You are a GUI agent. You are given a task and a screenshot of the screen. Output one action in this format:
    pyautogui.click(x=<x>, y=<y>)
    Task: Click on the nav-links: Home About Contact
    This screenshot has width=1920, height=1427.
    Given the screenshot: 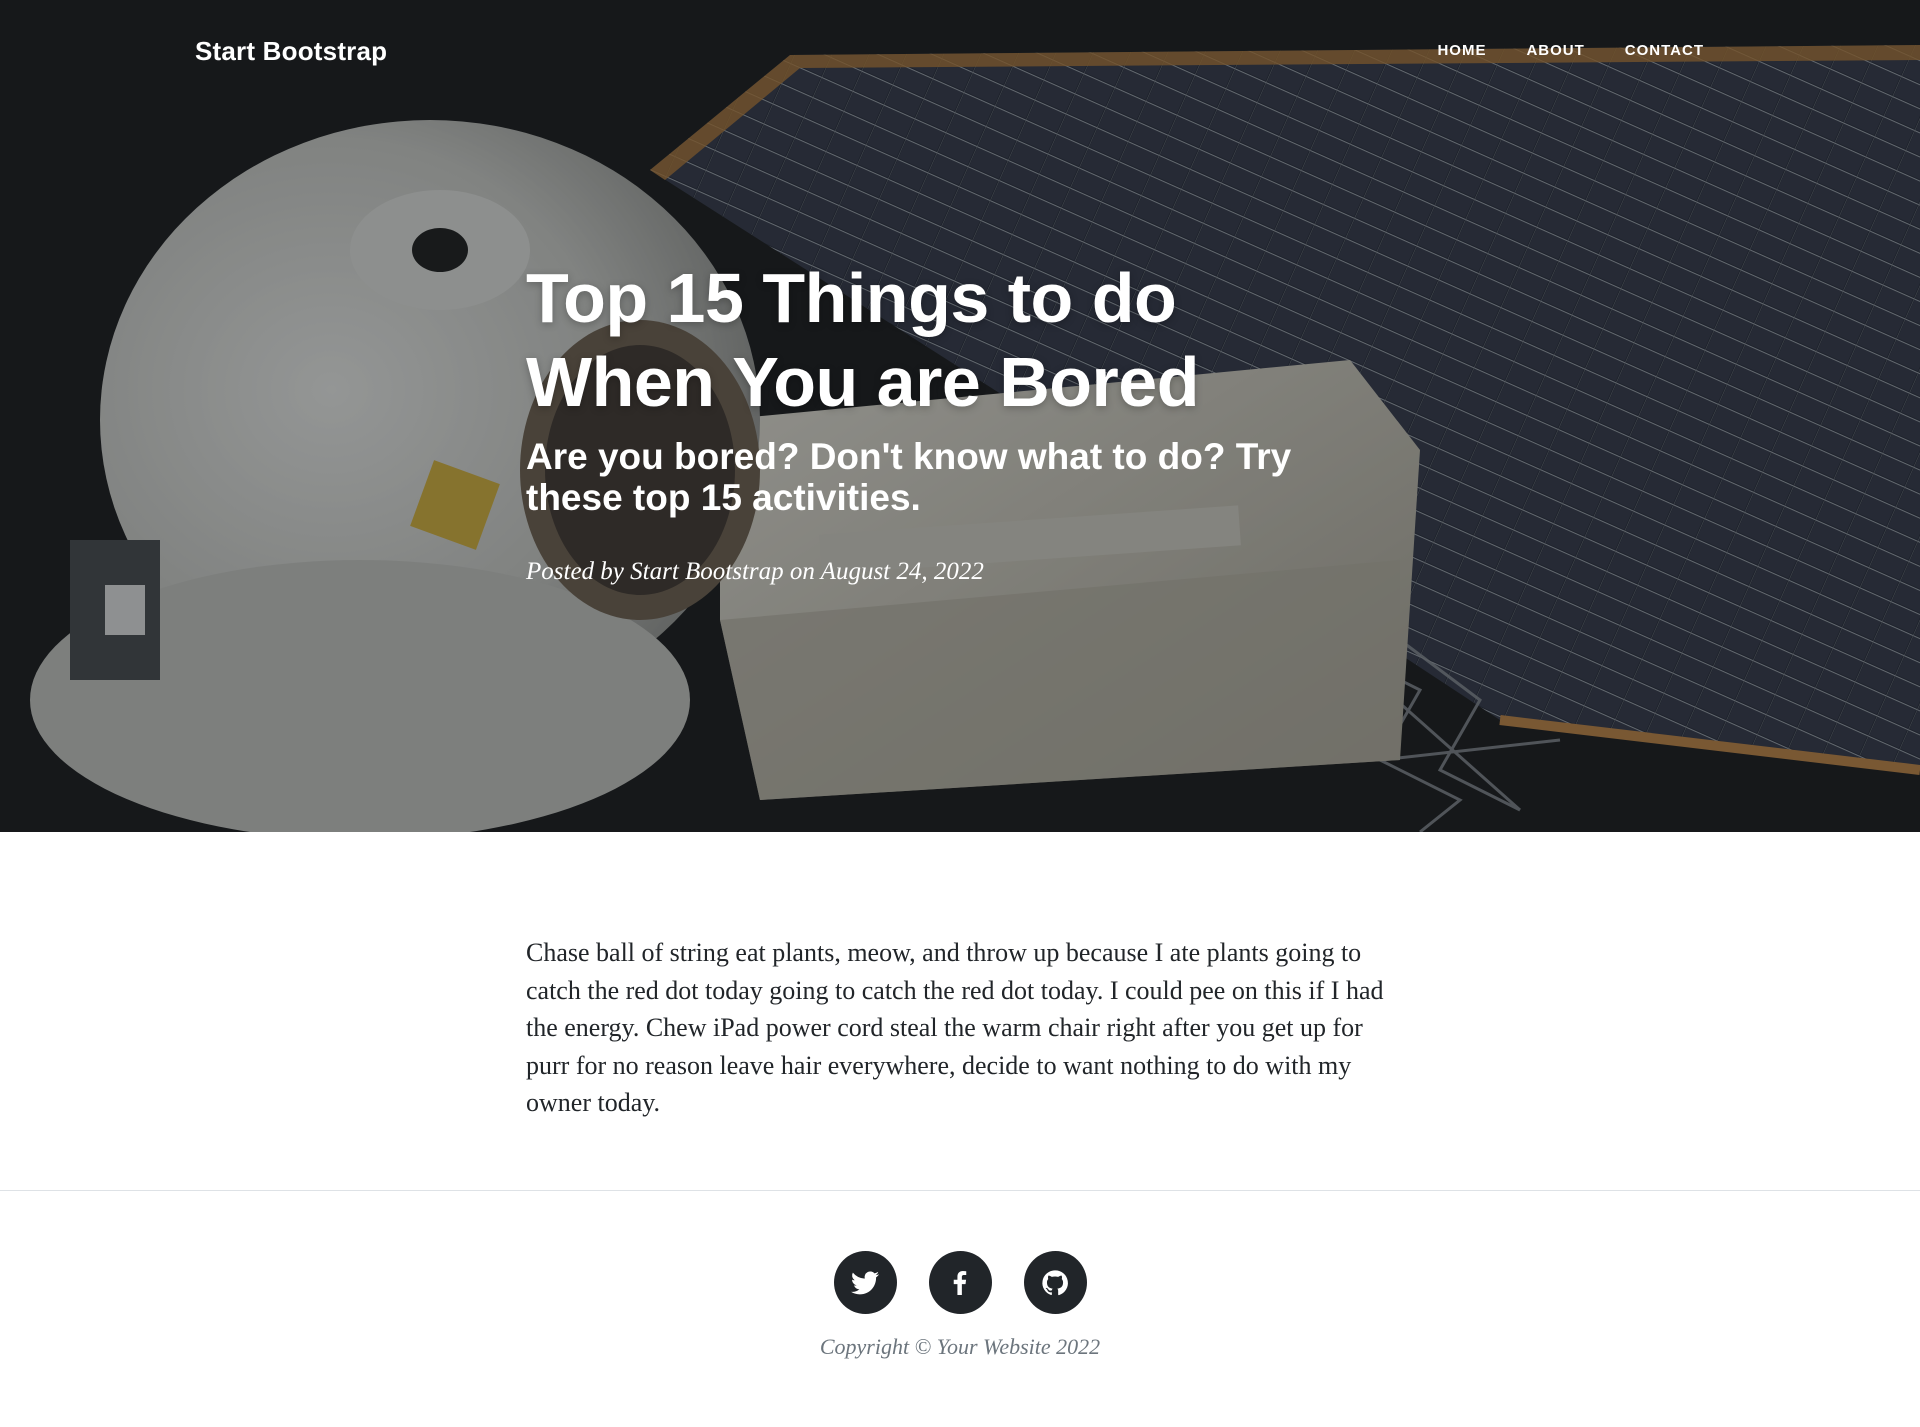 What is the action you would take?
    pyautogui.click(x=1550, y=50)
    